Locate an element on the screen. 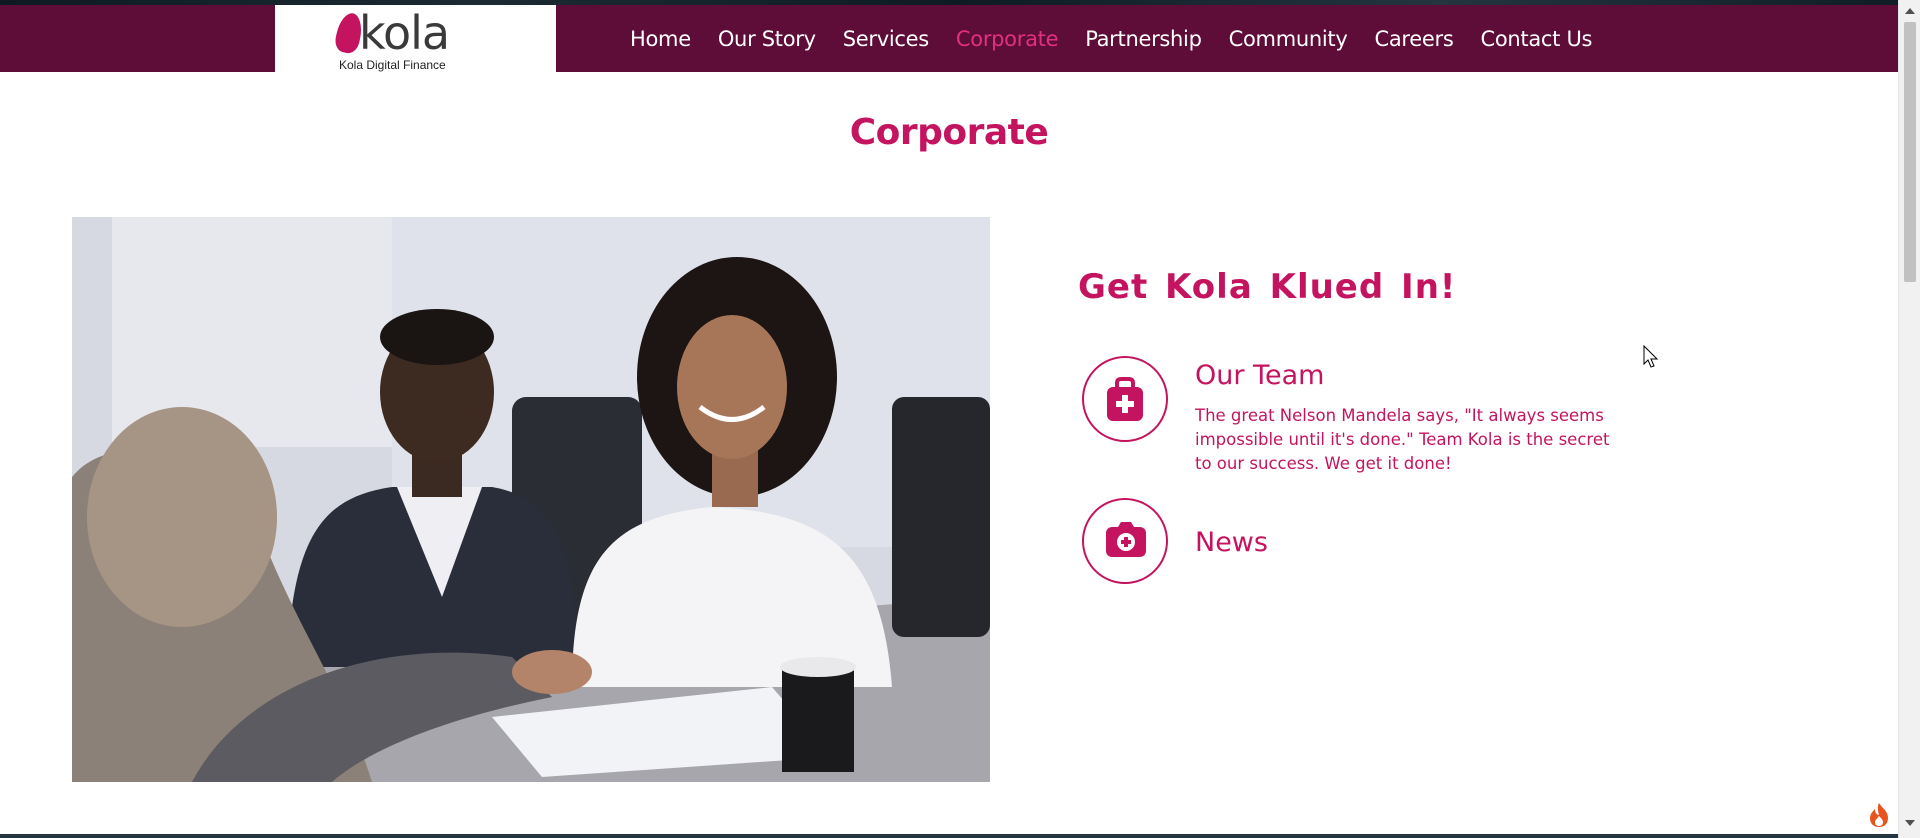  nav-item-corporate: Corporate is located at coordinates (1007, 39).